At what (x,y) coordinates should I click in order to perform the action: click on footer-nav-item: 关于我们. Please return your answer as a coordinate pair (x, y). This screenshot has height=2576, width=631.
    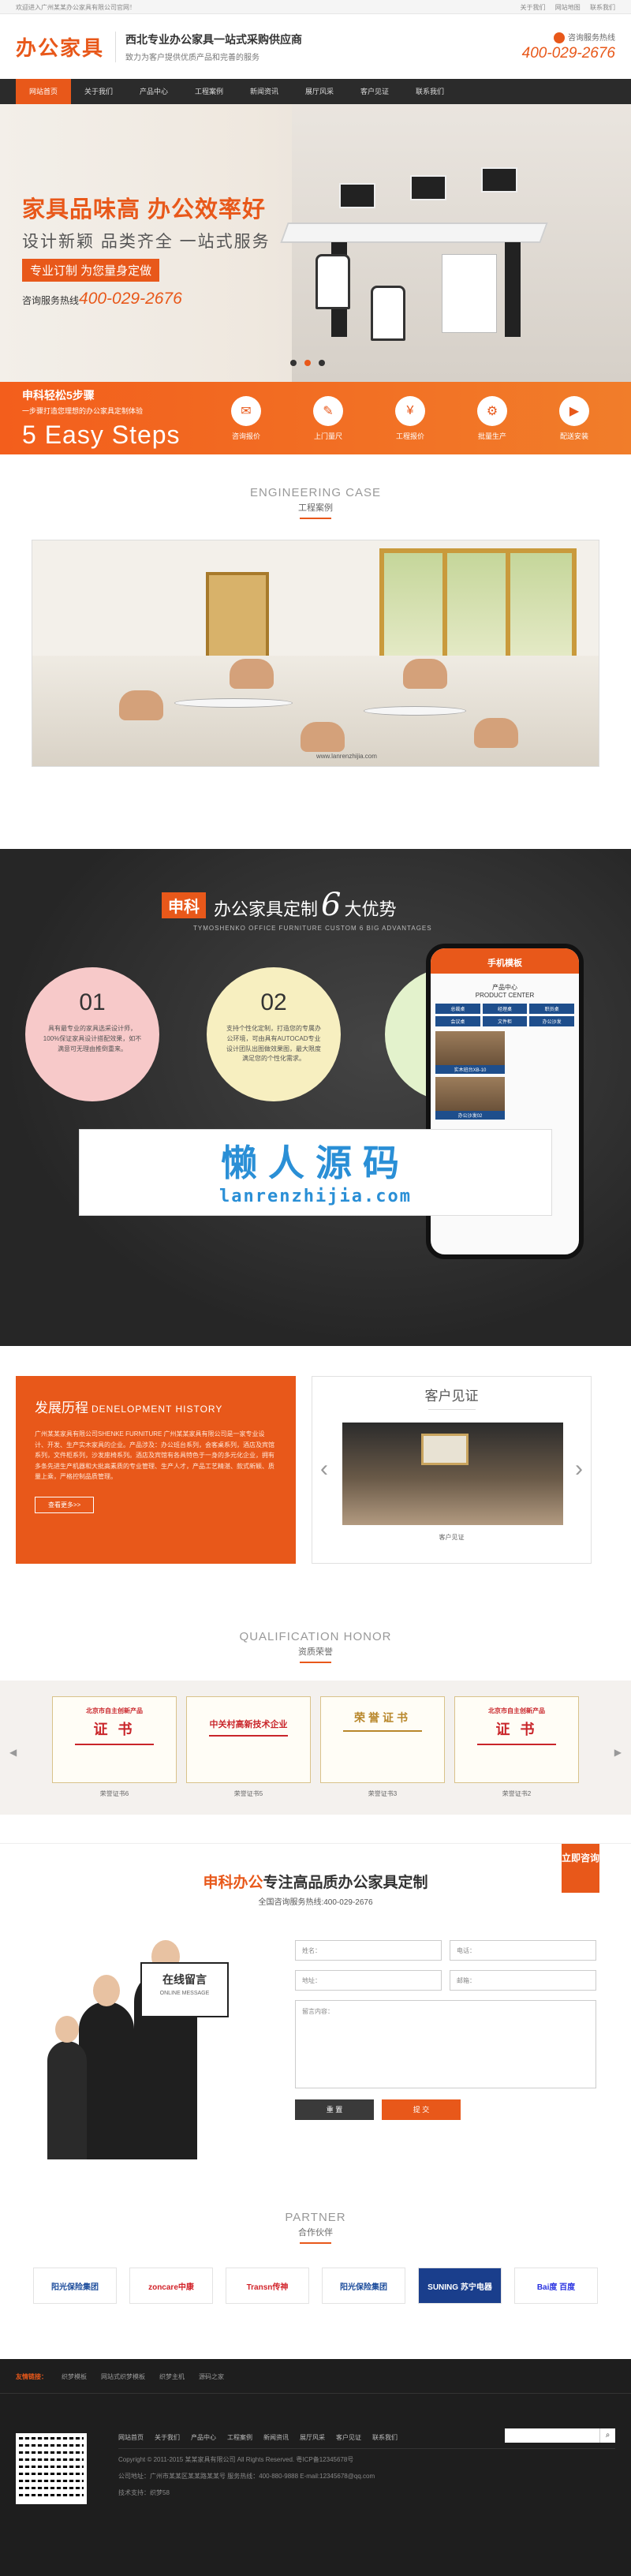
    Looking at the image, I should click on (167, 2437).